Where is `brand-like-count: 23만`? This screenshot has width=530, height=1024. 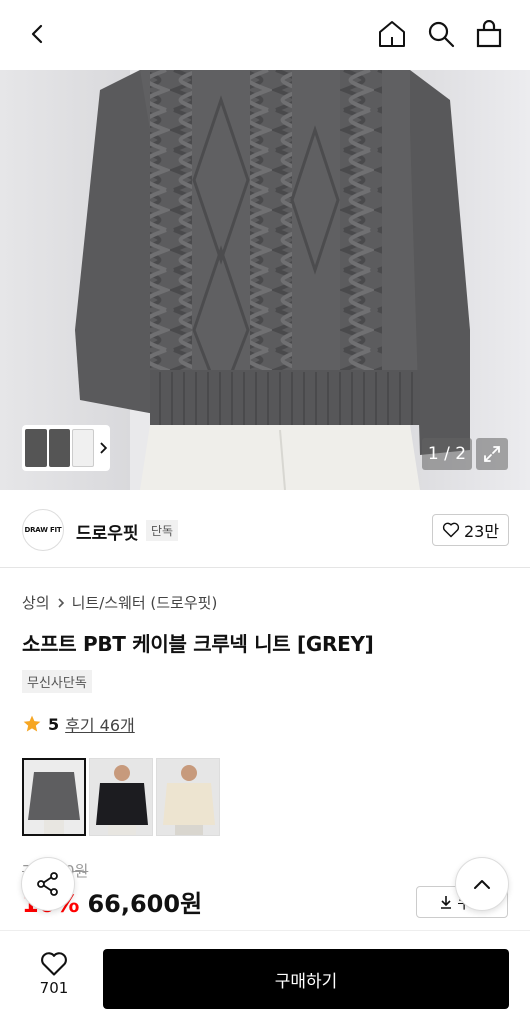
brand-like-count: 23만 is located at coordinates (481, 531).